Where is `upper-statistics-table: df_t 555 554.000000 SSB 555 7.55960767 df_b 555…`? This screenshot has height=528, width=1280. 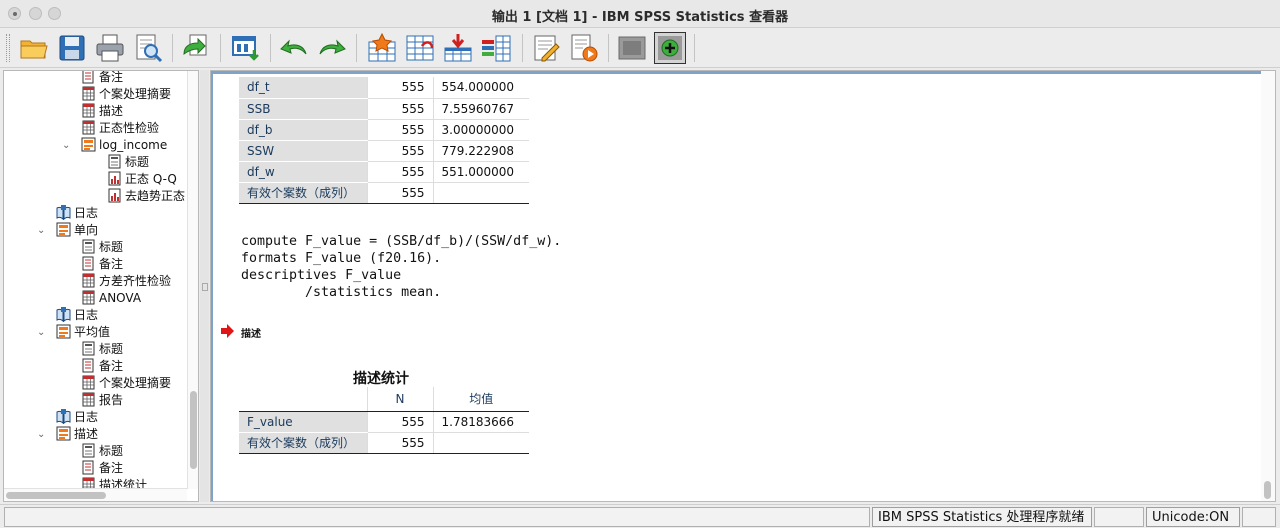 upper-statistics-table: df_t 555 554.000000 SSB 555 7.55960767 df_b 555… is located at coordinates (384, 140).